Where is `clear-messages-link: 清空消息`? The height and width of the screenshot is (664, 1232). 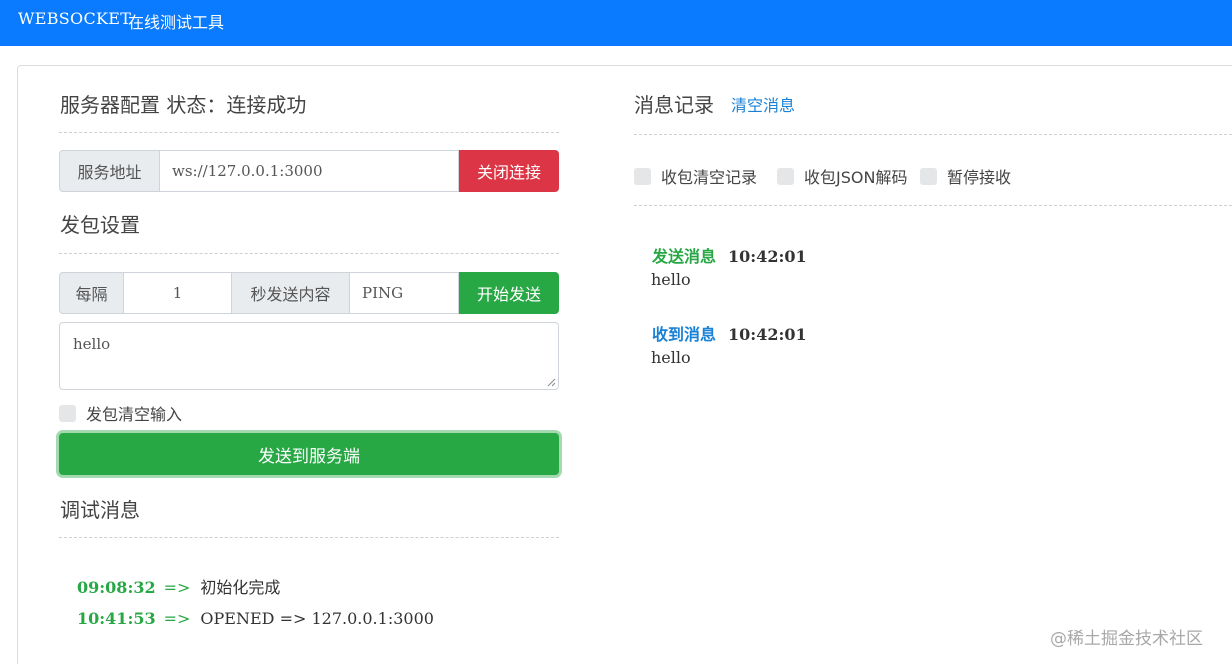 clear-messages-link: 清空消息 is located at coordinates (763, 104).